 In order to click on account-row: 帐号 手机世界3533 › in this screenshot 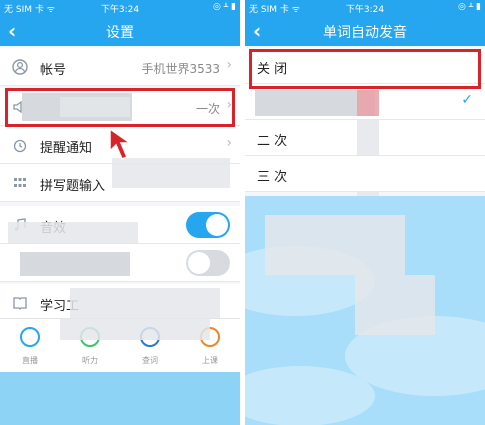, I will do `click(120, 67)`.